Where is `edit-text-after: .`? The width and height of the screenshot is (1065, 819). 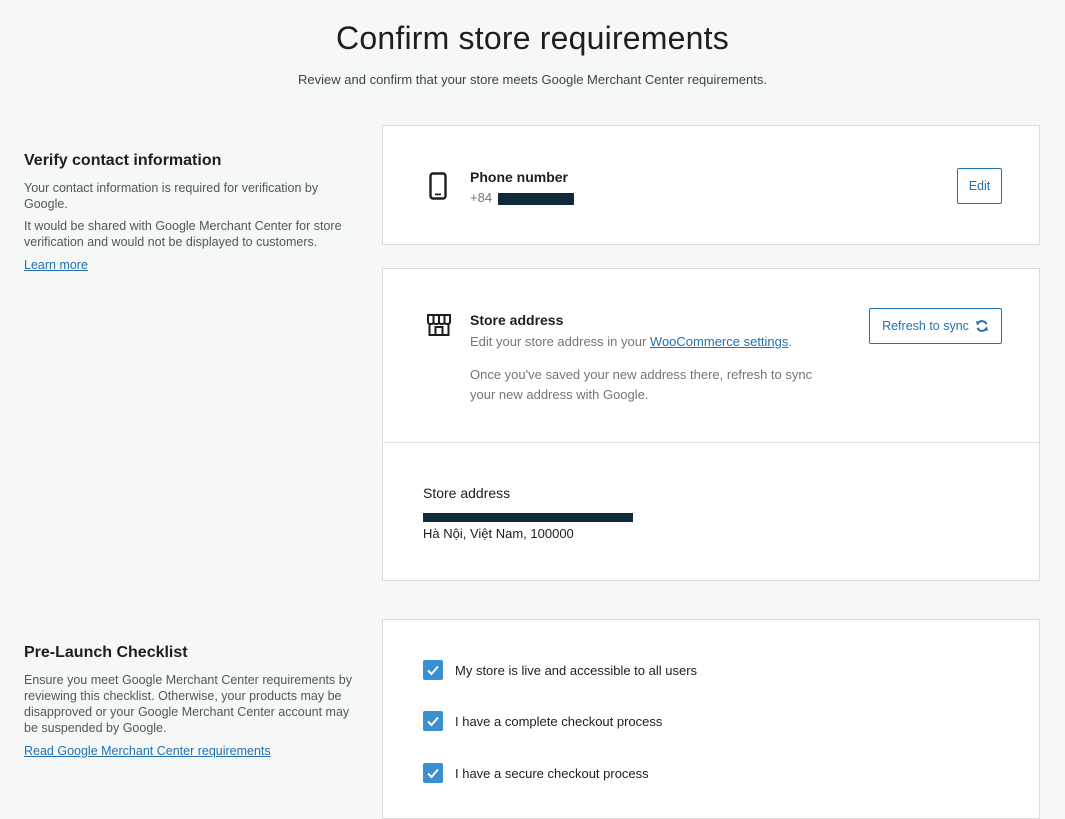
edit-text-after: . is located at coordinates (790, 341).